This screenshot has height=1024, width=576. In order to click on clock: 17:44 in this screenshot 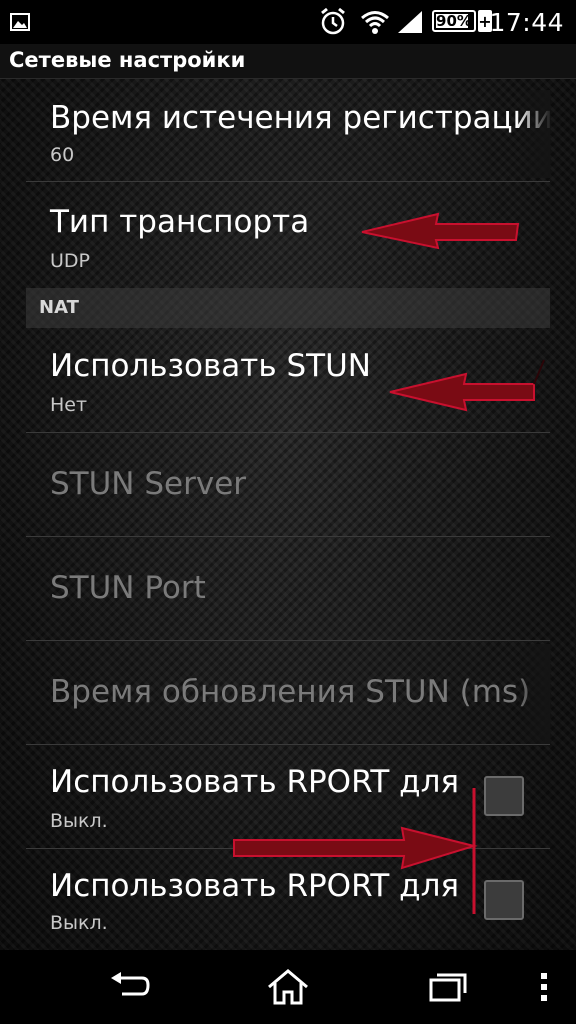, I will do `click(526, 22)`.